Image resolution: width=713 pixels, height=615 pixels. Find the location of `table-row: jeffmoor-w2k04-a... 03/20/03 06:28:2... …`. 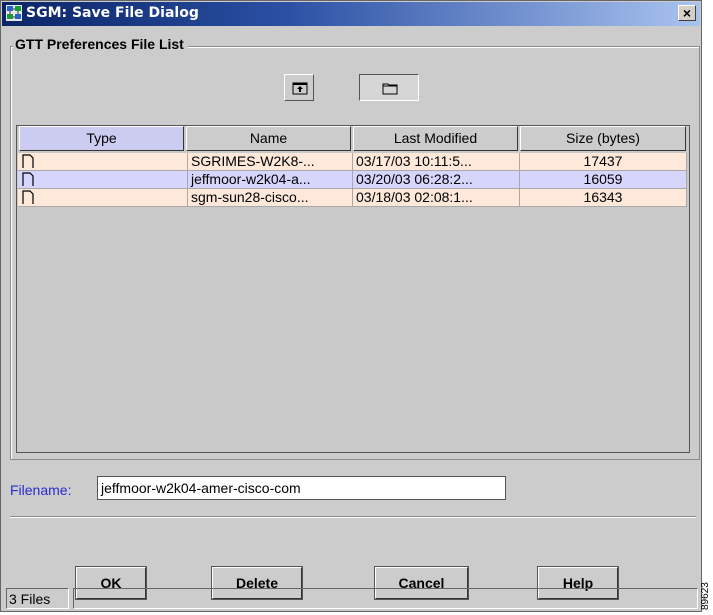

table-row: jeffmoor-w2k04-a... 03/20/03 06:28:2... … is located at coordinates (352, 180).